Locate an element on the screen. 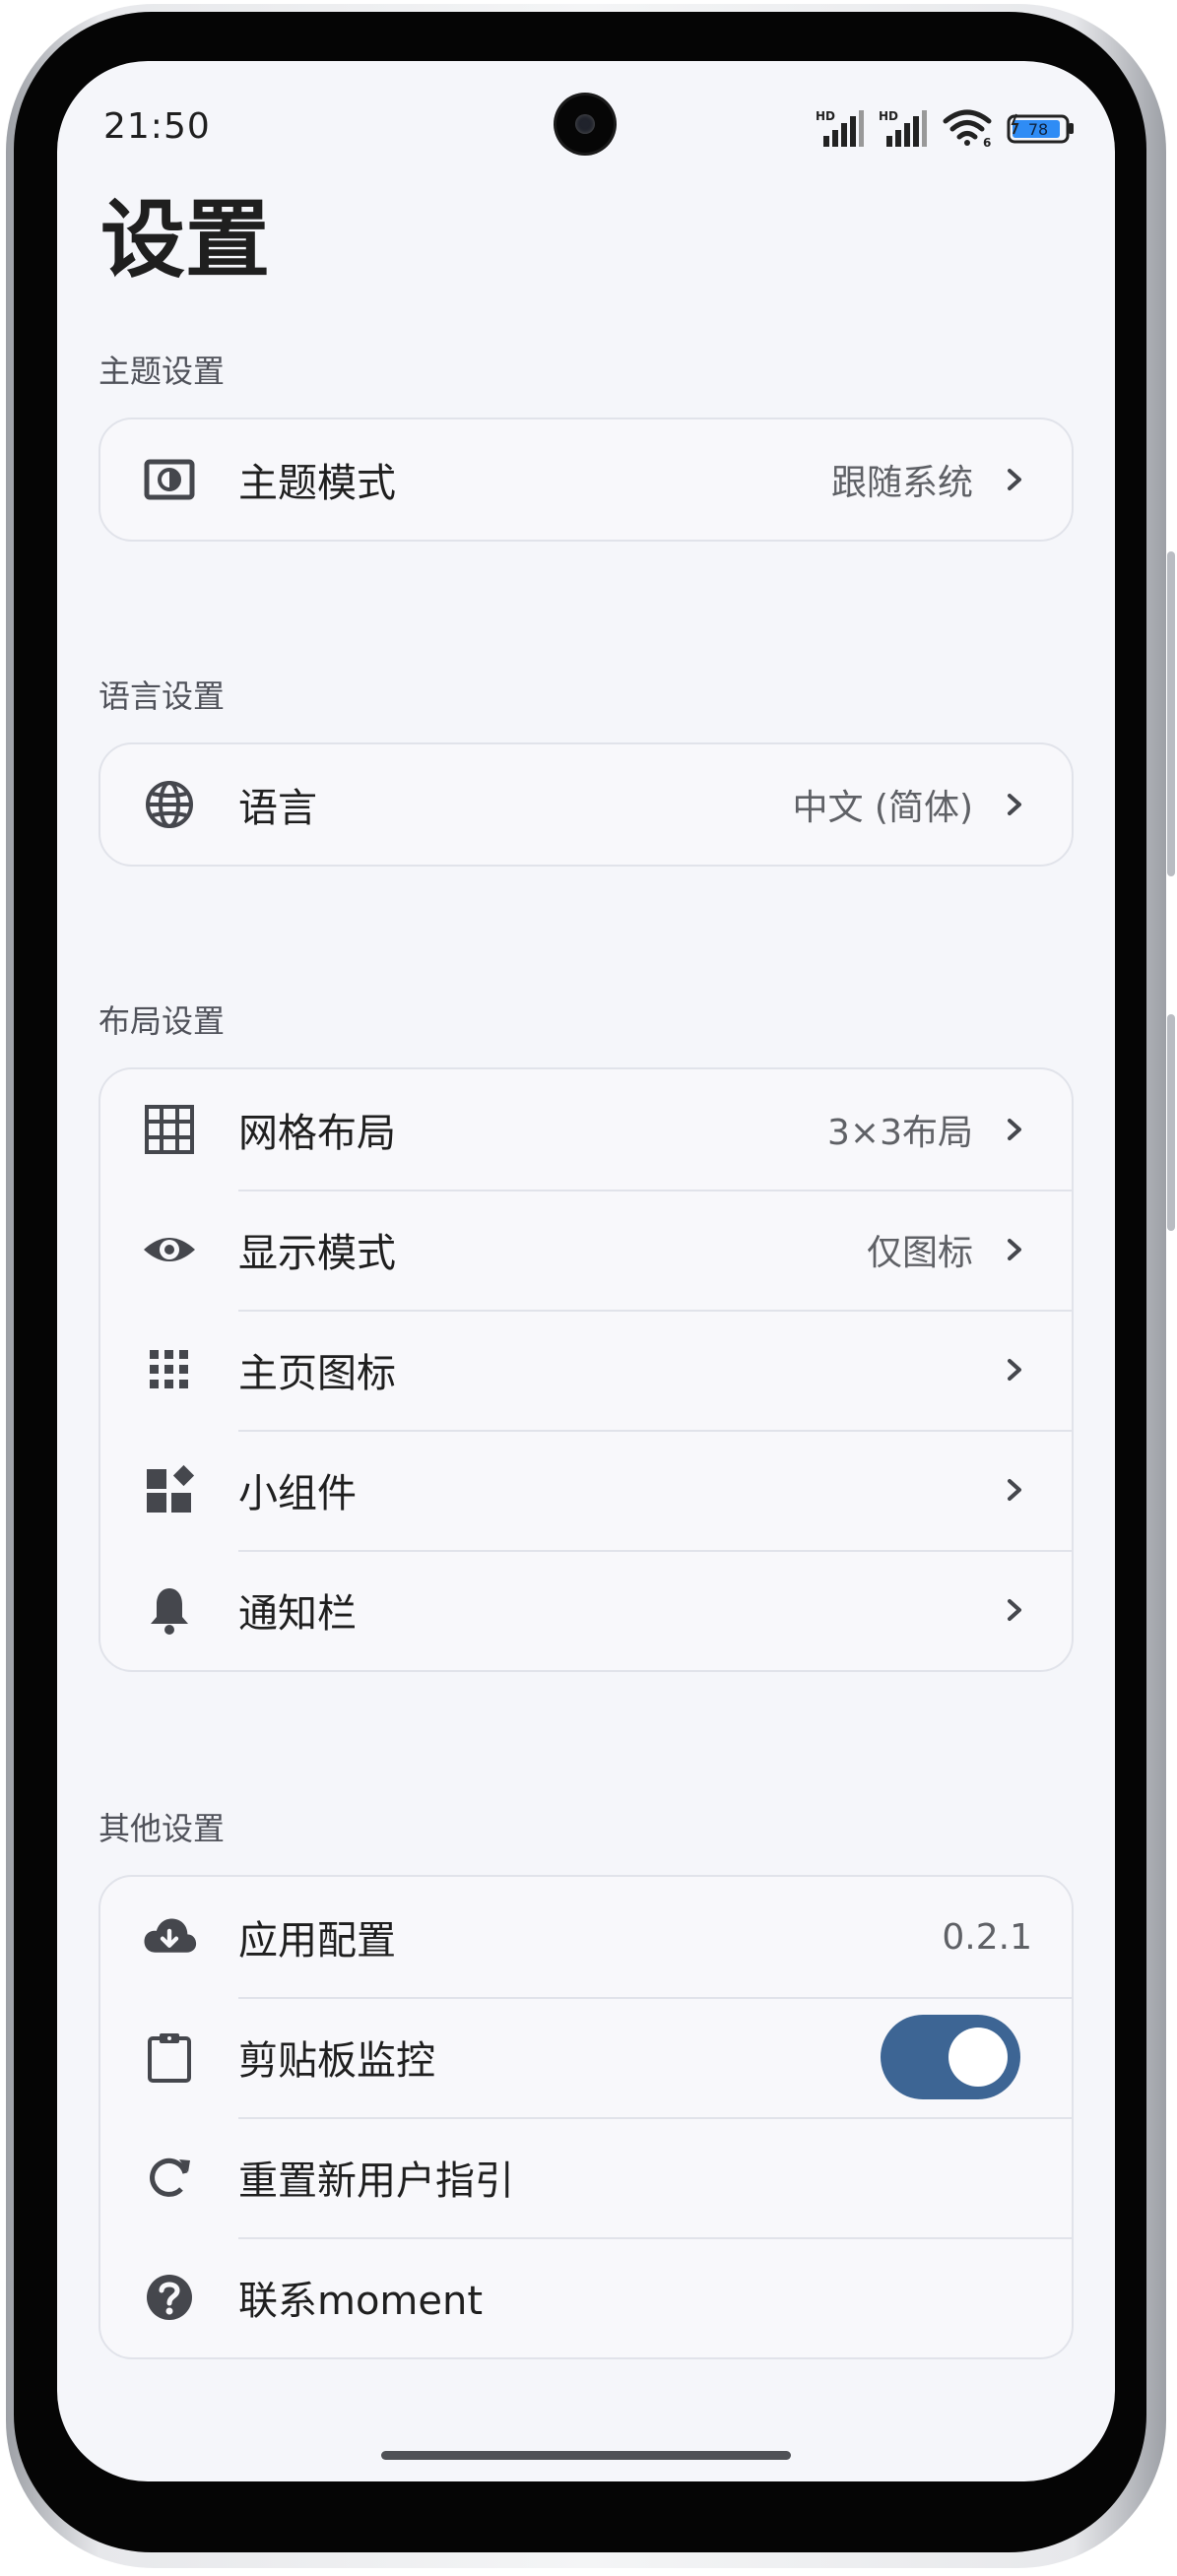  language-settings-card: 语言 中文 (简体) is located at coordinates (586, 804).